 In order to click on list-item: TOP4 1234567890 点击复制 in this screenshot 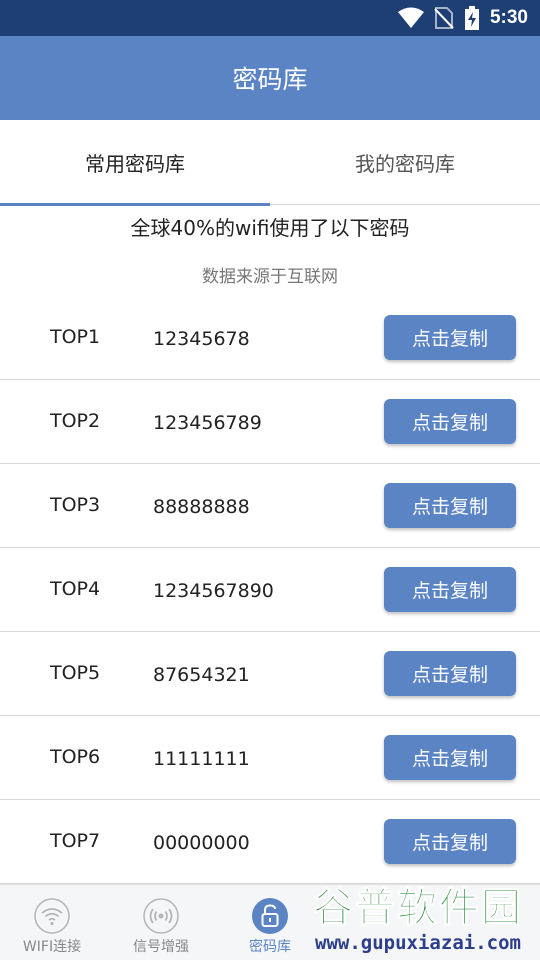, I will do `click(270, 590)`.